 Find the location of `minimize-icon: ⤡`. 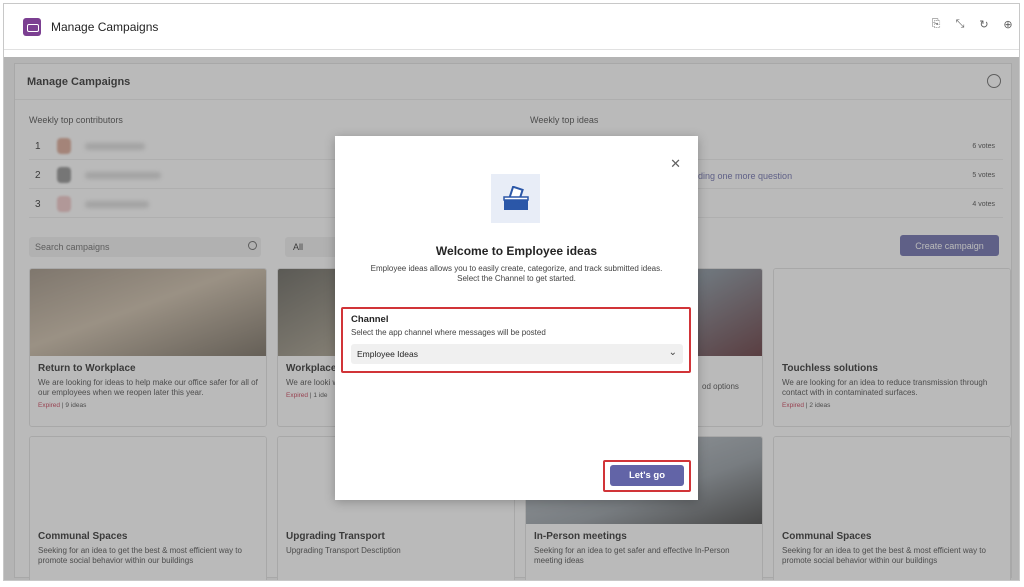

minimize-icon: ⤡ is located at coordinates (960, 24).